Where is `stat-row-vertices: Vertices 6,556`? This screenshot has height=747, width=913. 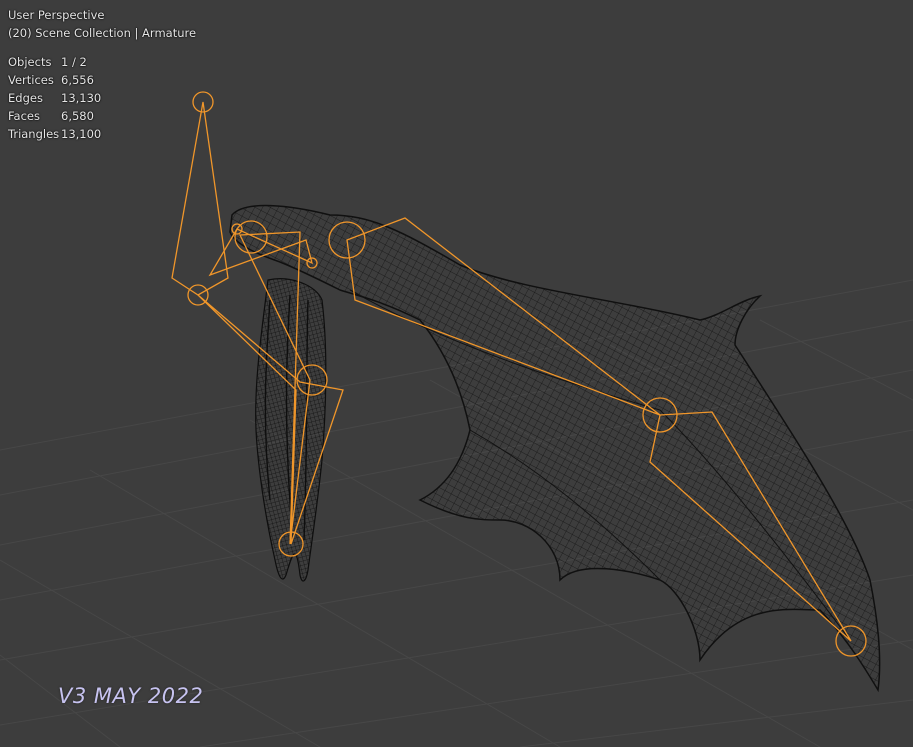
stat-row-vertices: Vertices 6,556 is located at coordinates (54, 80).